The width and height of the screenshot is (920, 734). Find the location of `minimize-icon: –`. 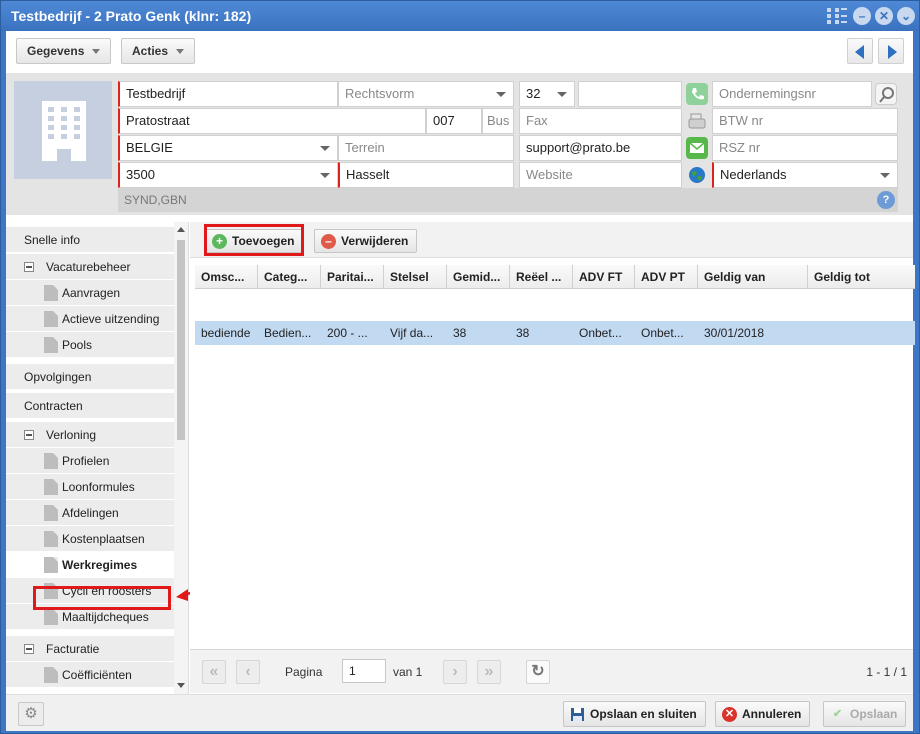

minimize-icon: – is located at coordinates (862, 16).